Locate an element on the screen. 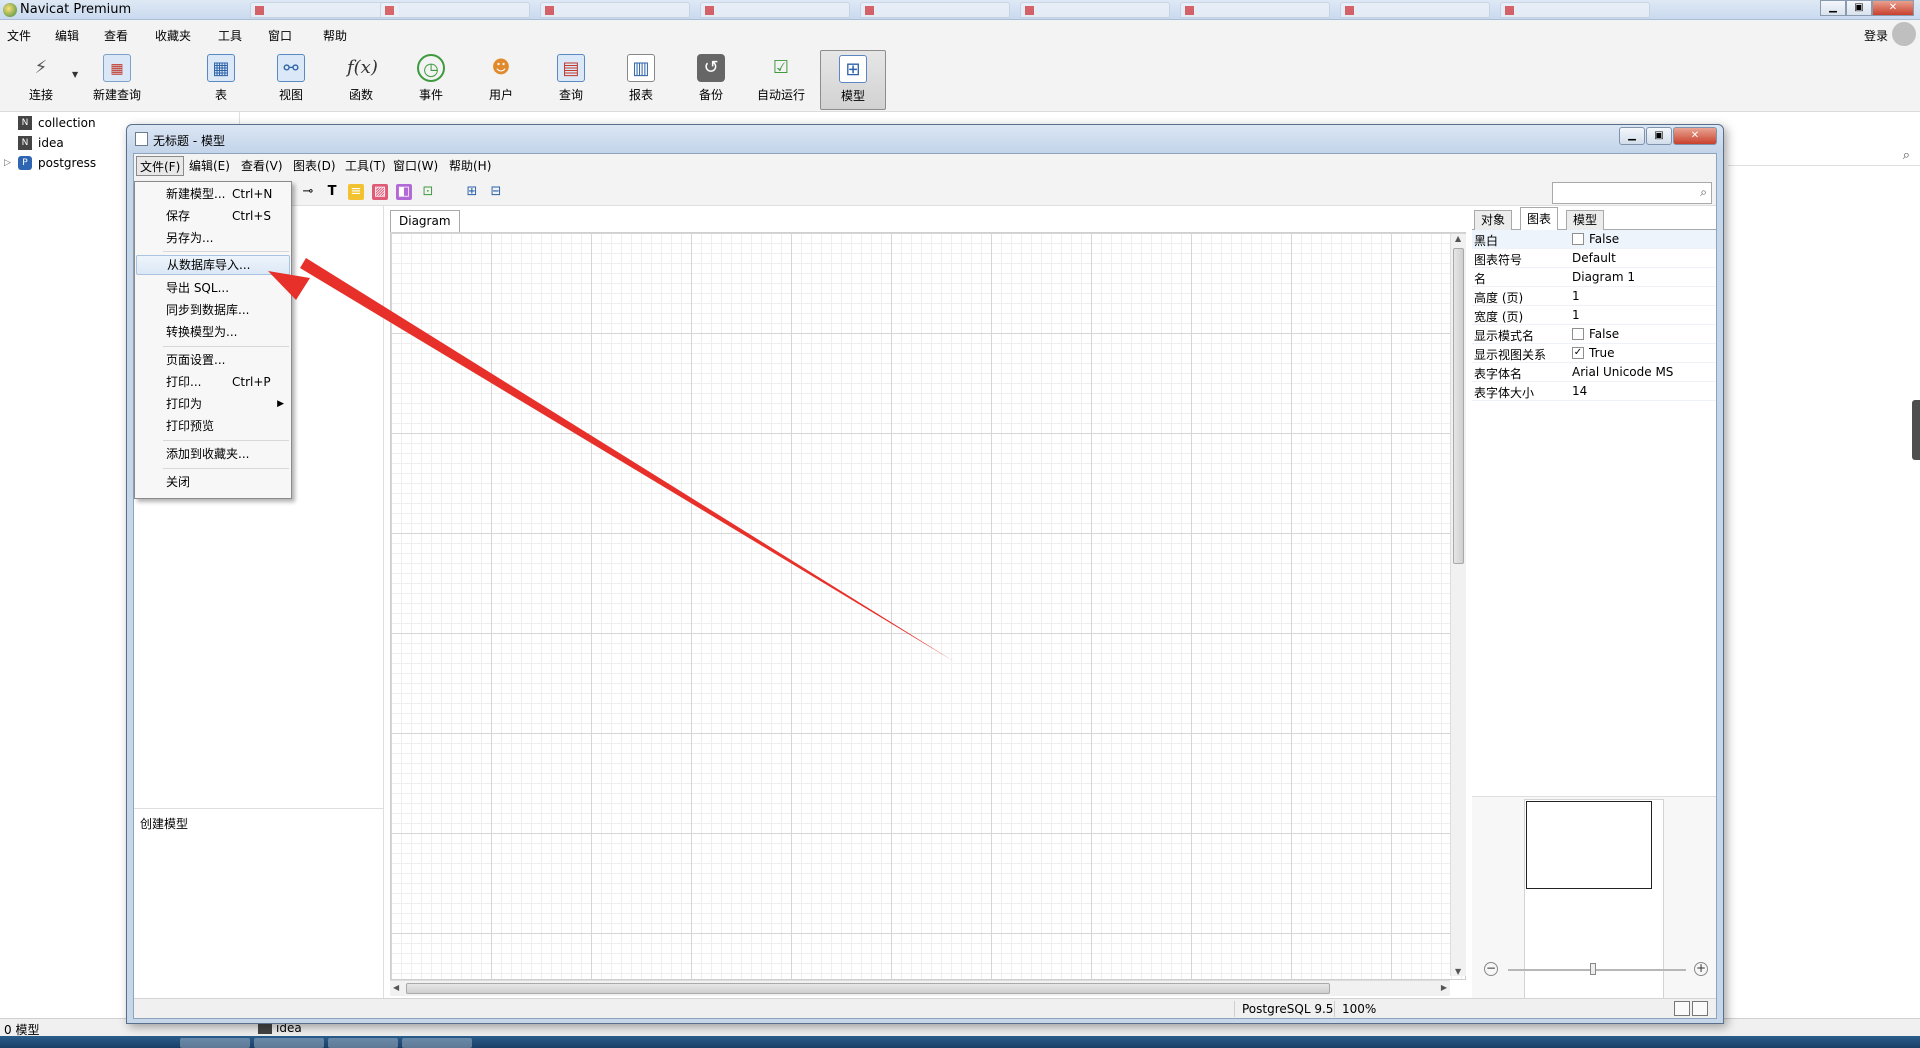 The width and height of the screenshot is (1920, 1048). property-row: 宽度 (页) 1 is located at coordinates (1594, 315).